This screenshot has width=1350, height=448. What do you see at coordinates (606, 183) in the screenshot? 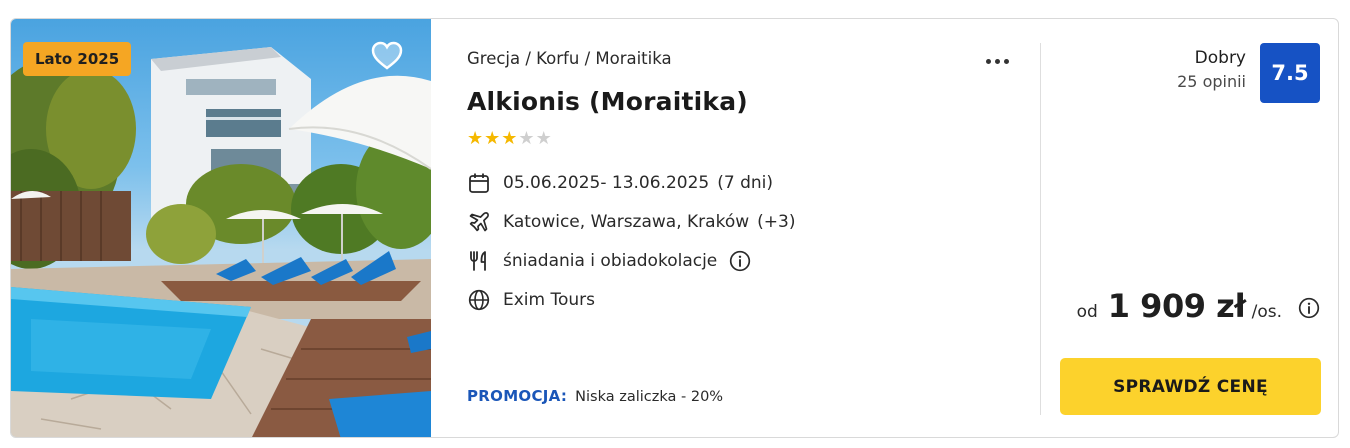
I see `dates-text: 05.06.2025- 13.06.2025` at bounding box center [606, 183].